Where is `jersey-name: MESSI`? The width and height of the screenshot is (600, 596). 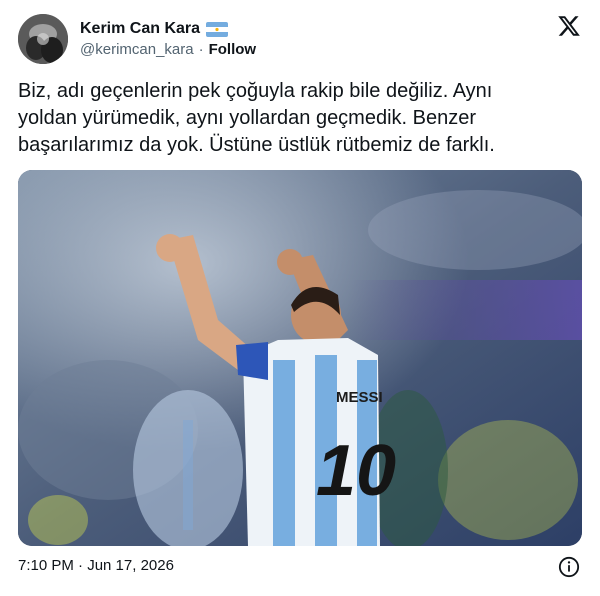
jersey-name: MESSI is located at coordinates (359, 397).